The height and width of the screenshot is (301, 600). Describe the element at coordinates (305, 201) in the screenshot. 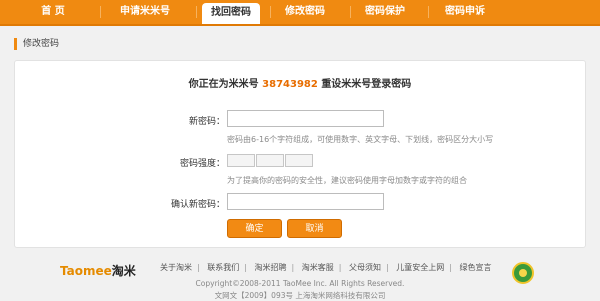

I see `confirm-password-field` at that location.